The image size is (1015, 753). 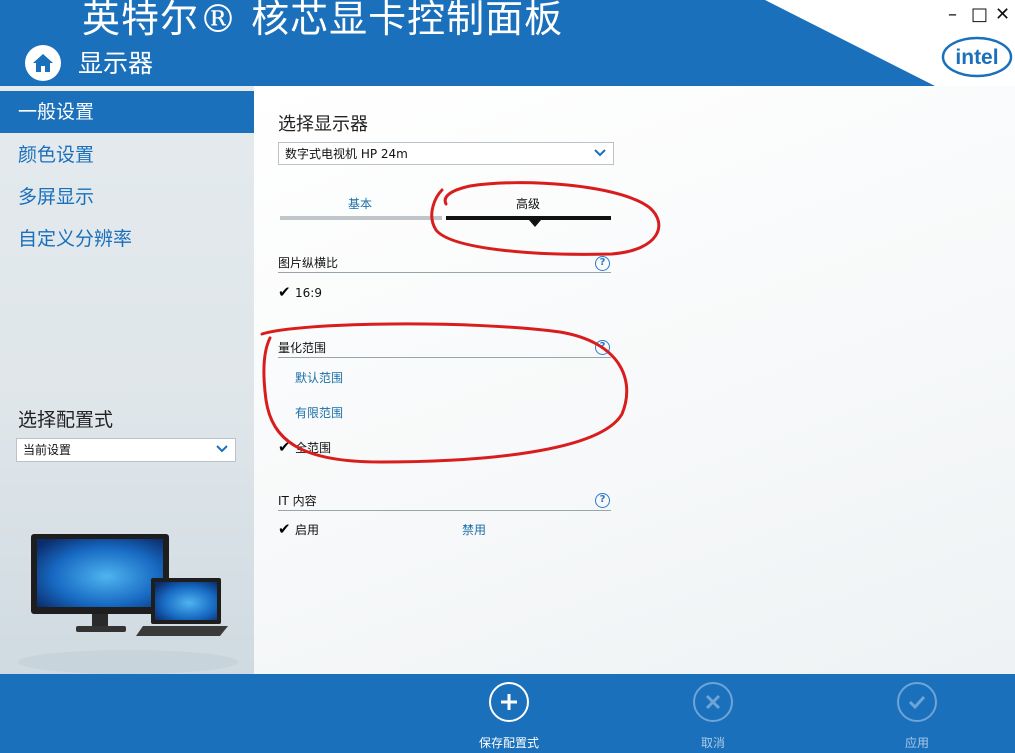 What do you see at coordinates (302, 348) in the screenshot?
I see `quant-title: 量化范围` at bounding box center [302, 348].